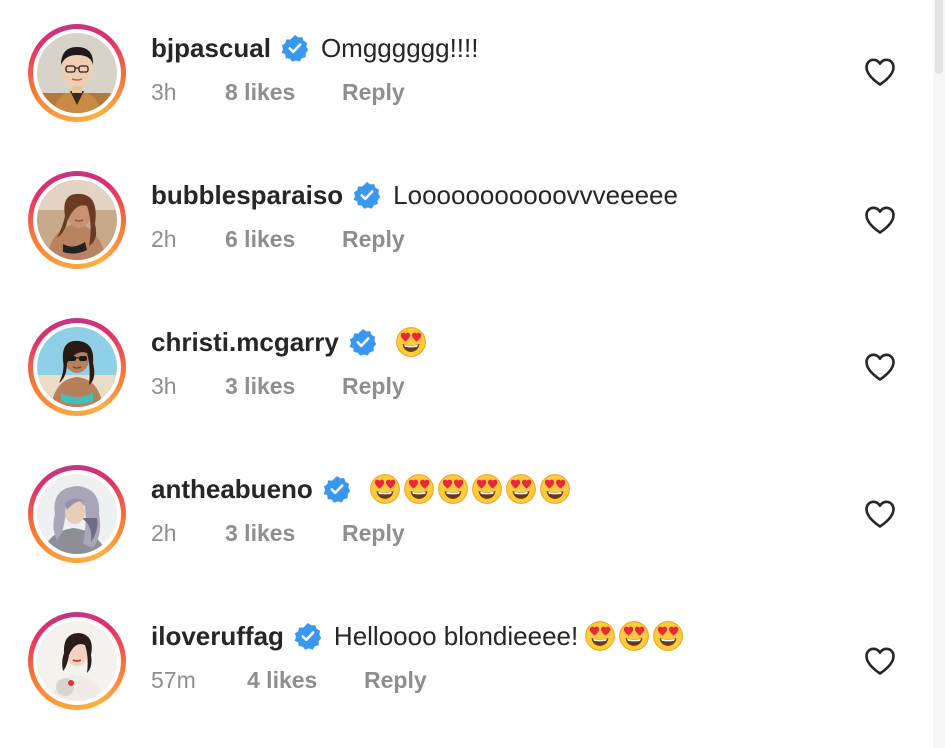  I want to click on comment-meta: 3h 8 likes Reply, so click(278, 92).